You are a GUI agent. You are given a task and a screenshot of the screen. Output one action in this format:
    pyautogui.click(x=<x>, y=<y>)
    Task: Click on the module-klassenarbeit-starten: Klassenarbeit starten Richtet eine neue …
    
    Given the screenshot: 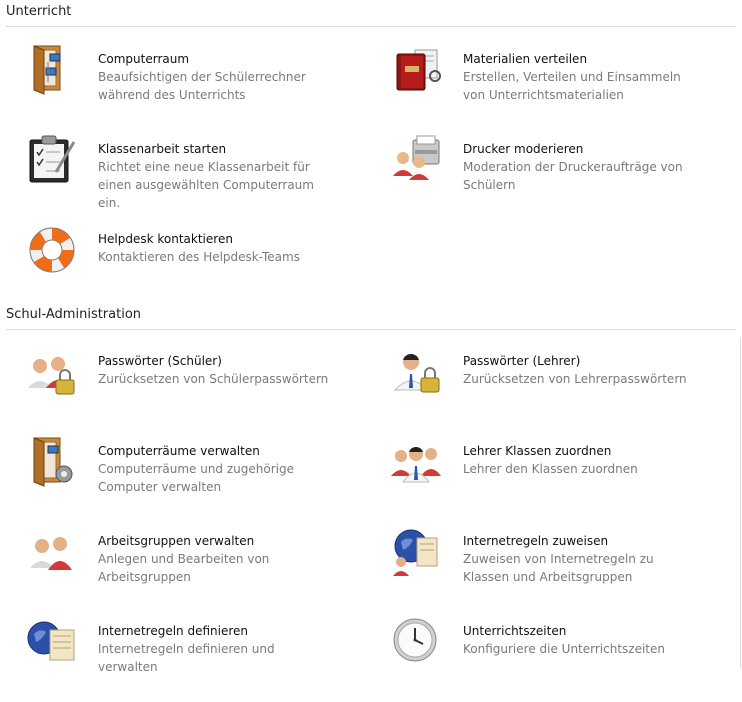 What is the action you would take?
    pyautogui.click(x=206, y=177)
    